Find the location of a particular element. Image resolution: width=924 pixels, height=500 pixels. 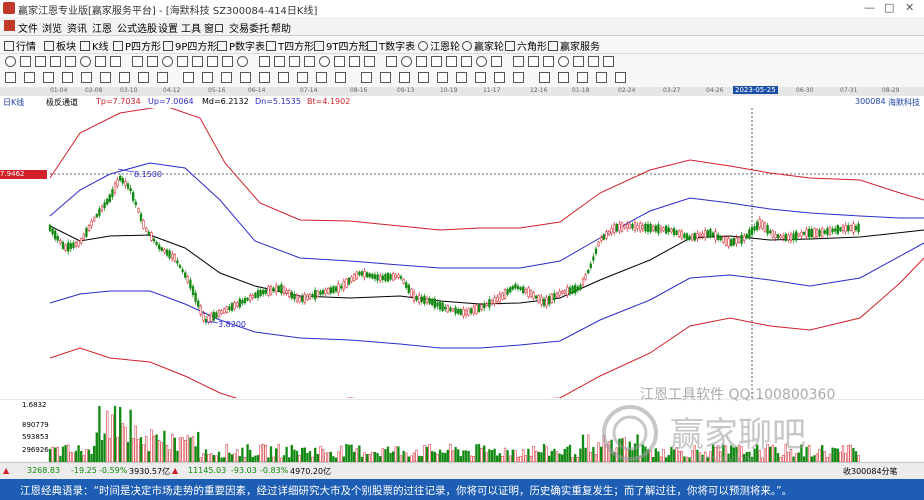

maximize-icon: □ is located at coordinates (889, 7).